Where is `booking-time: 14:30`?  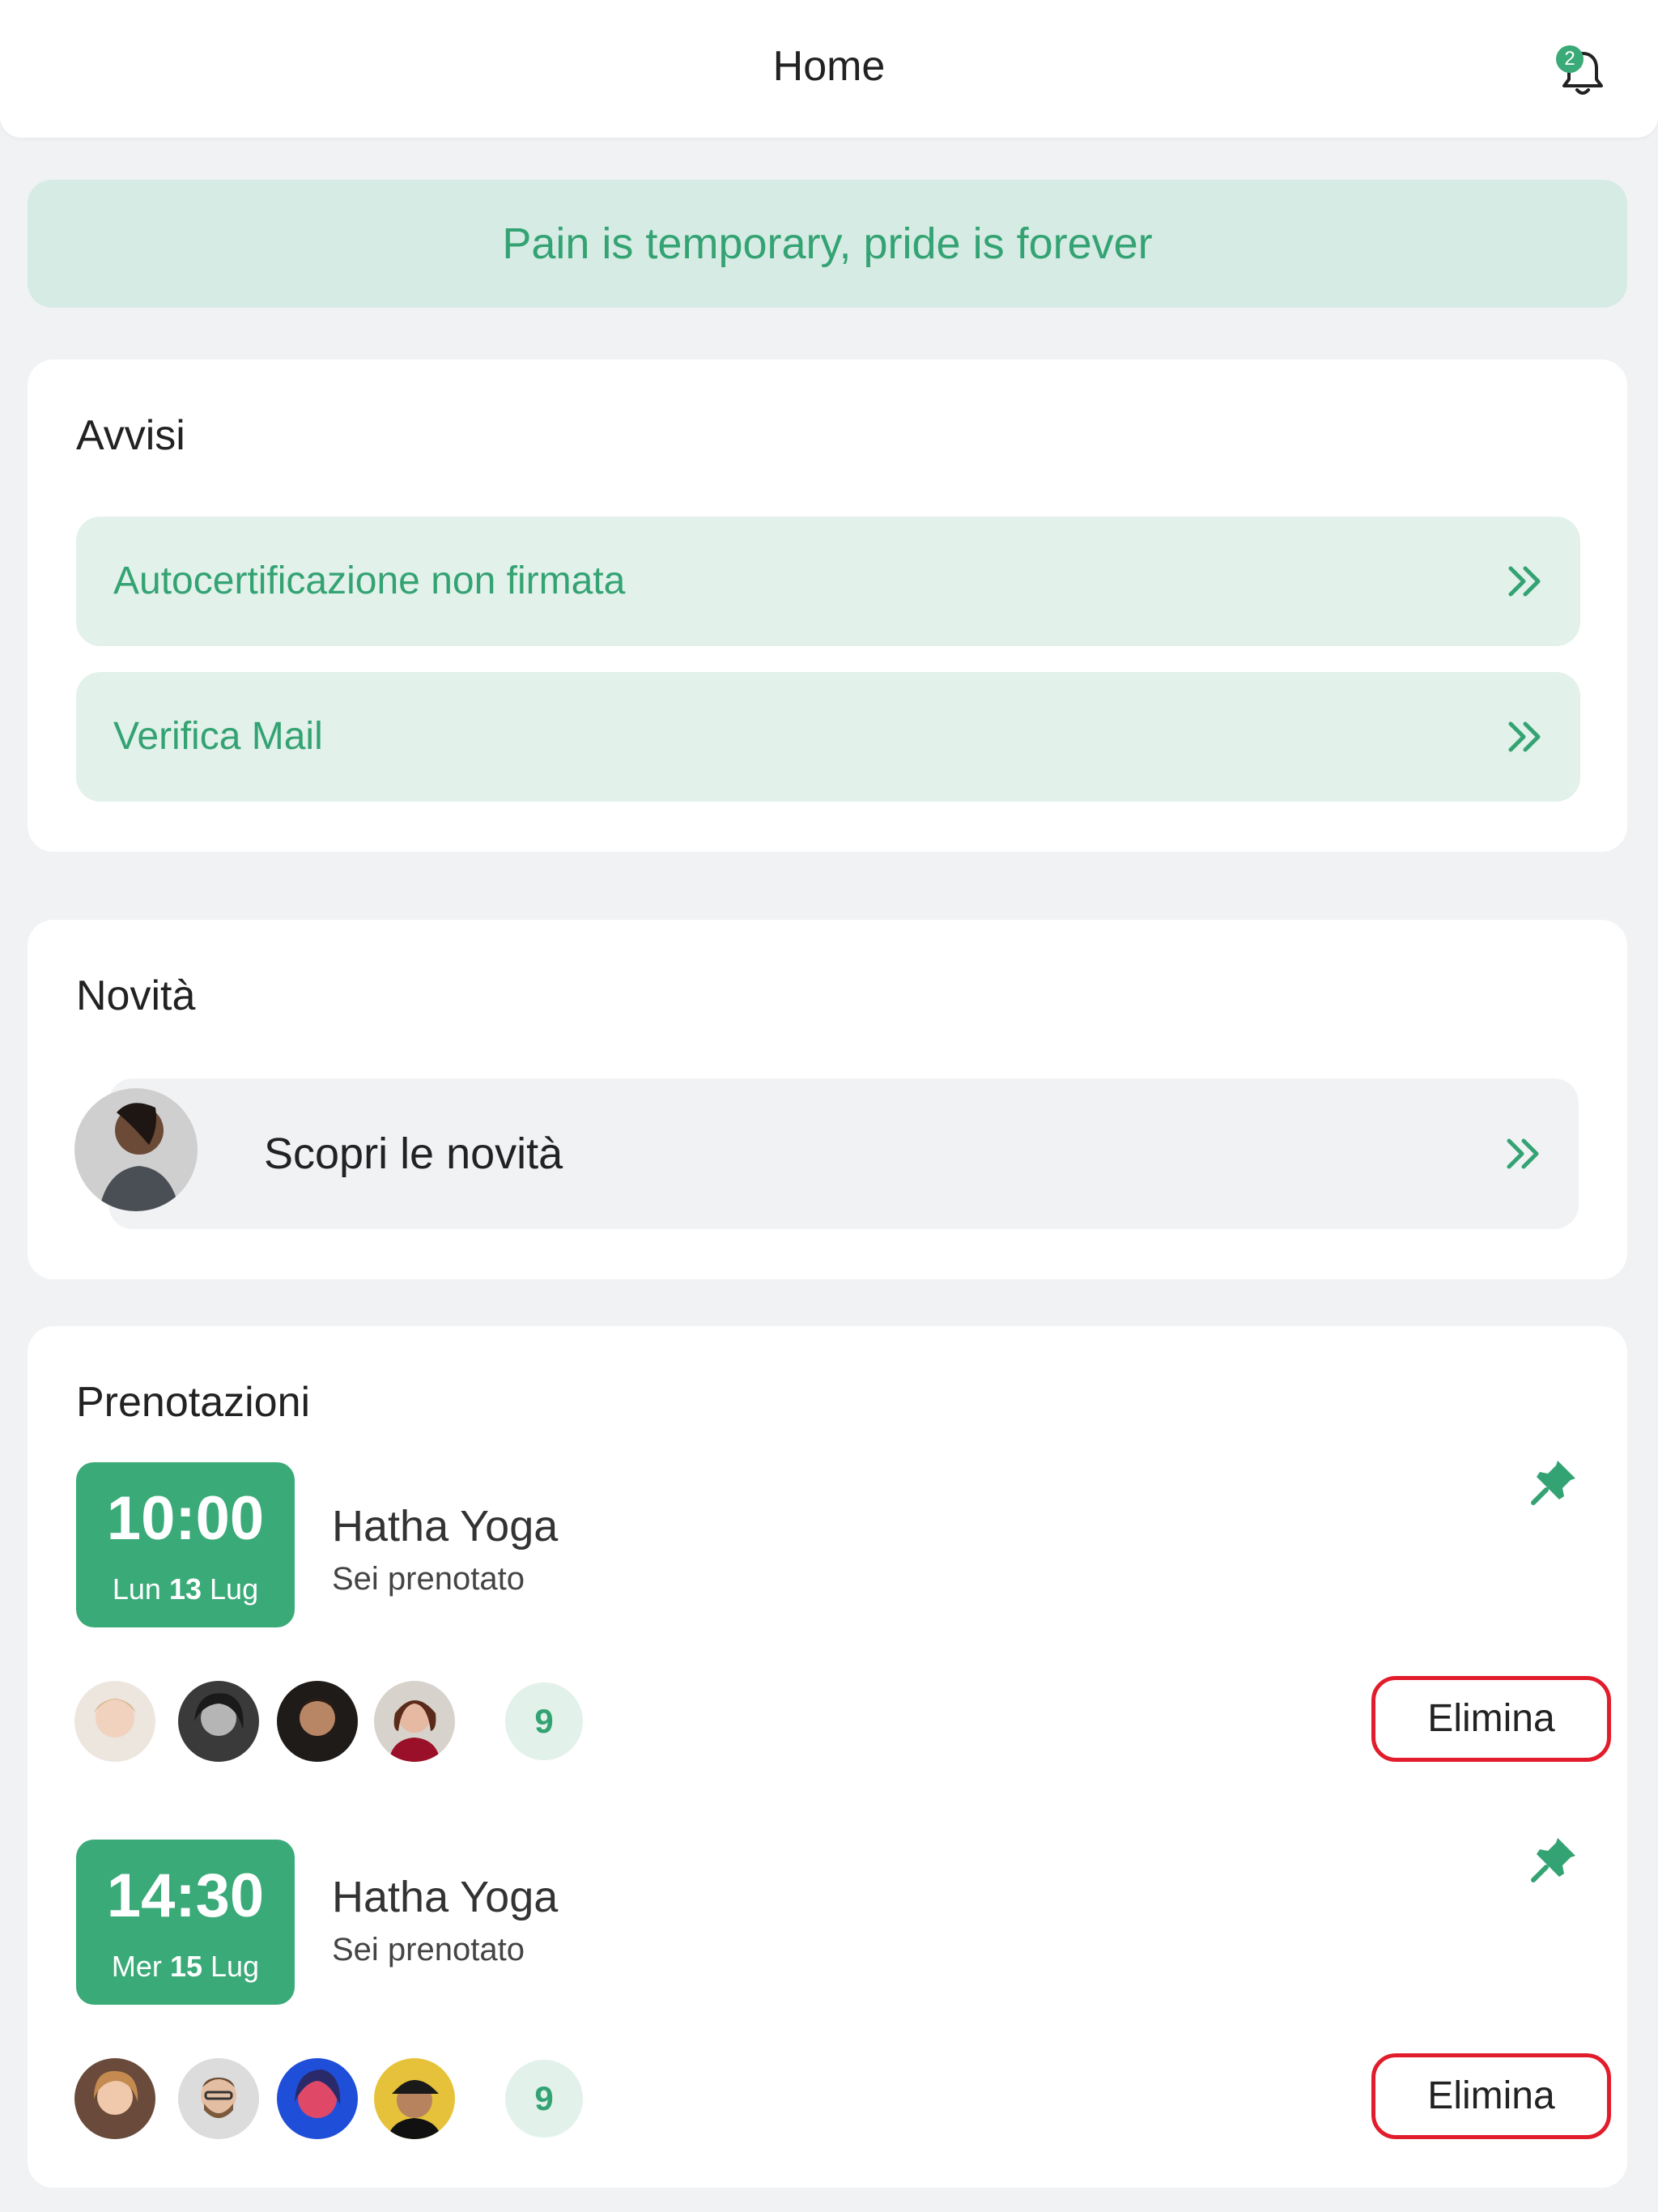
booking-time: 14:30 is located at coordinates (185, 1896).